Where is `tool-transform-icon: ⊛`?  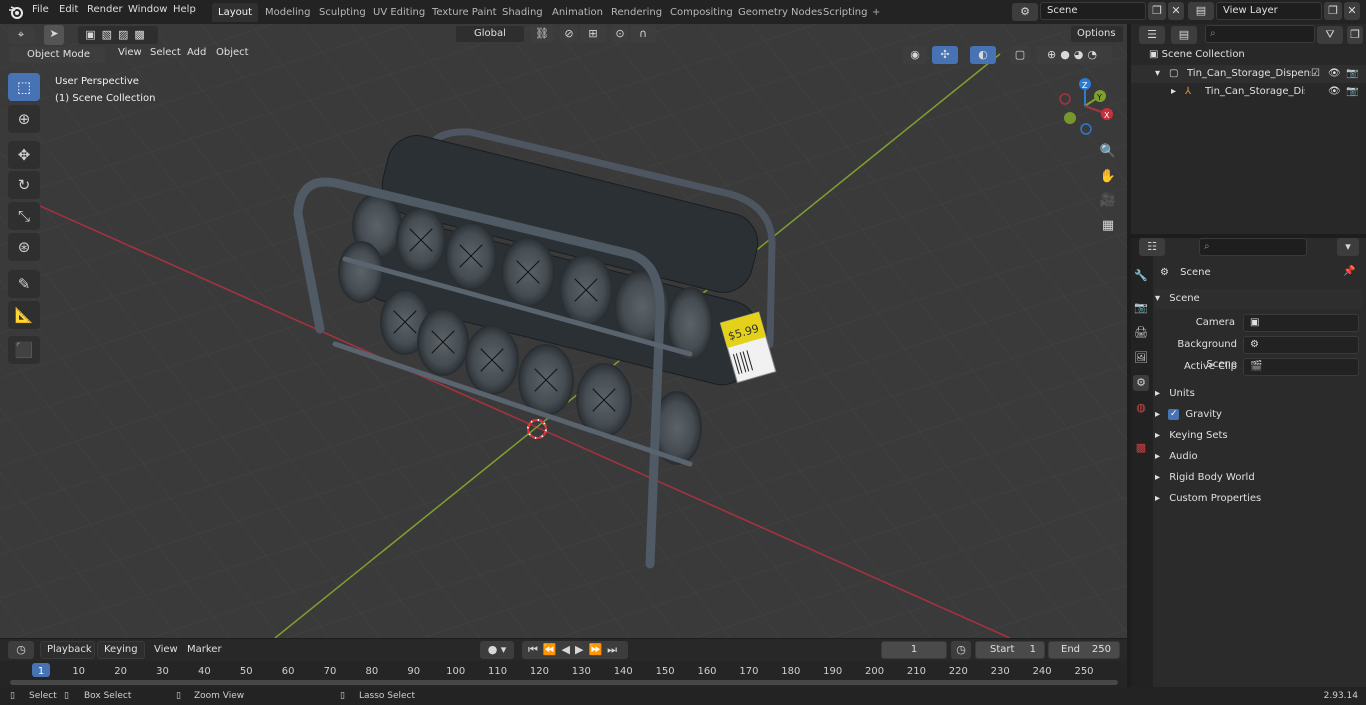 tool-transform-icon: ⊛ is located at coordinates (24, 247).